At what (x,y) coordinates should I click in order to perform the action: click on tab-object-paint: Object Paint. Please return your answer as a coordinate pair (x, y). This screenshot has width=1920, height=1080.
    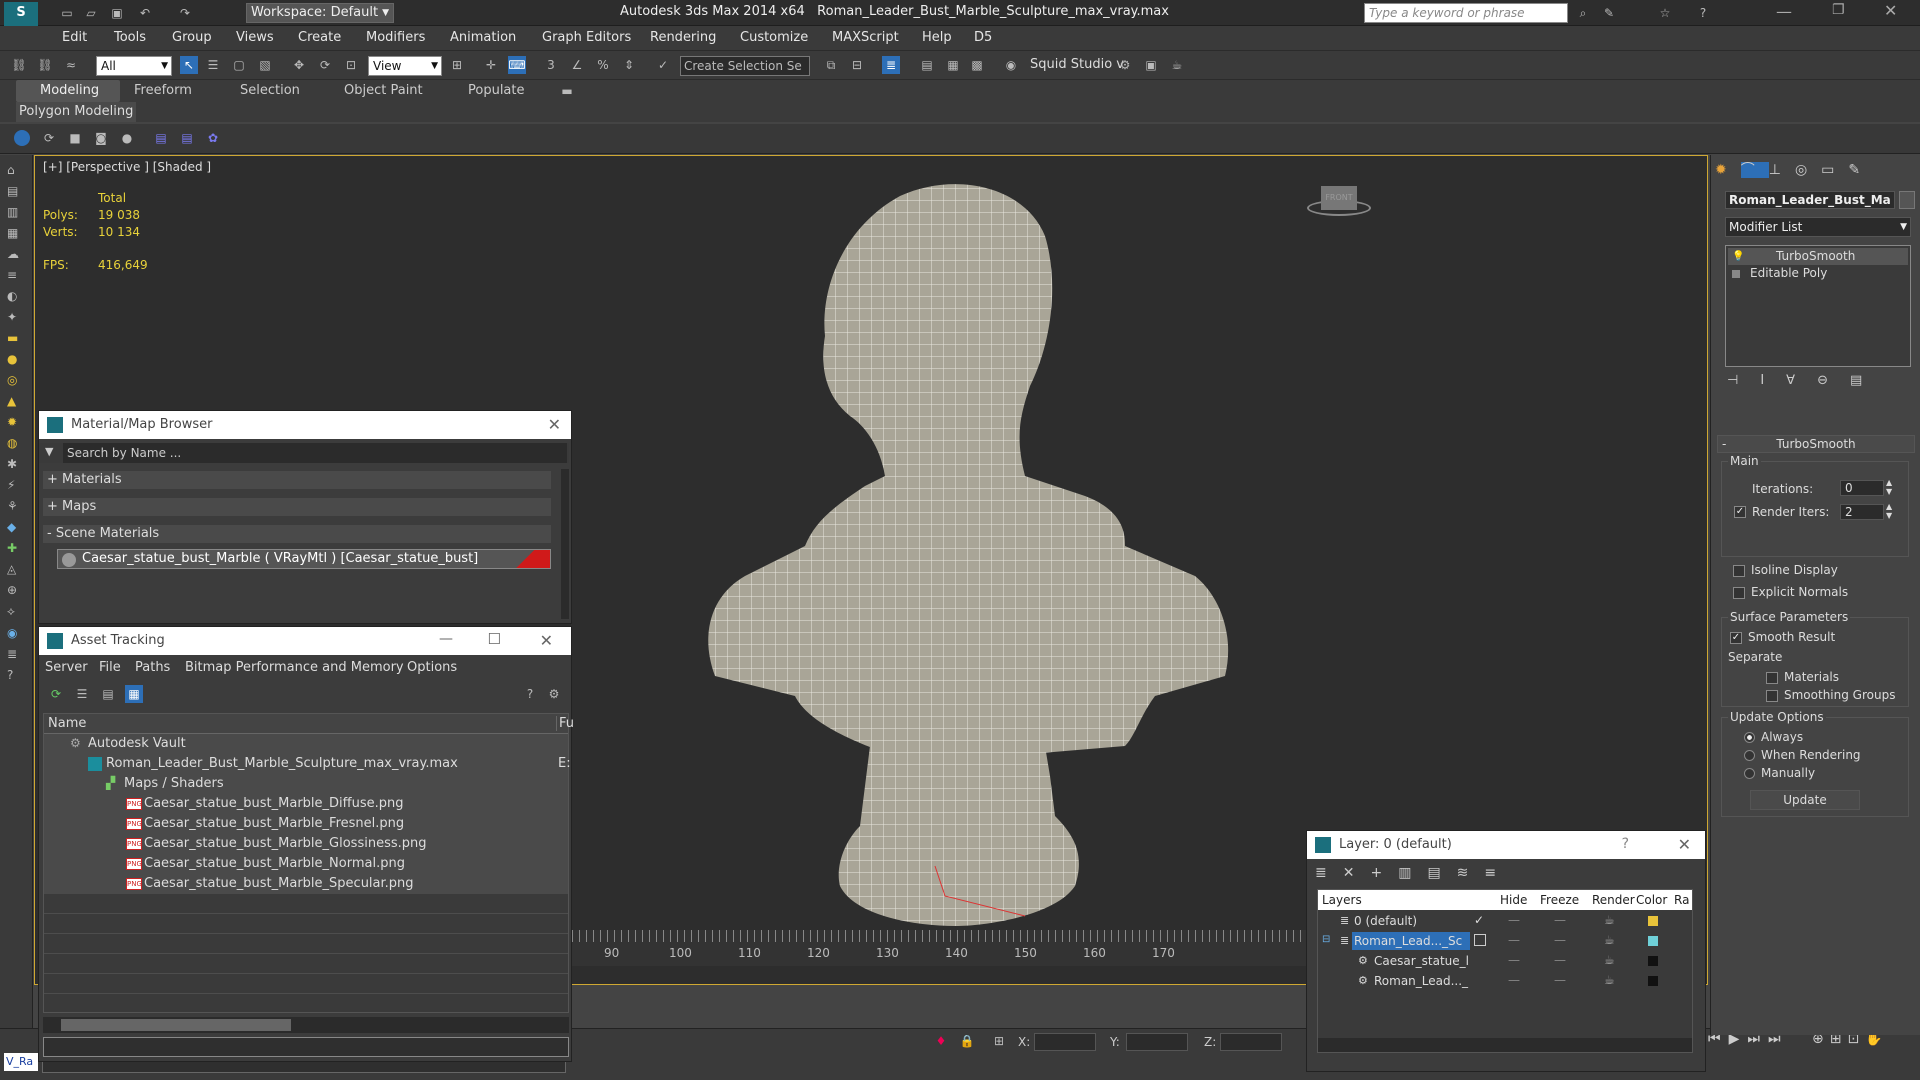
    Looking at the image, I should click on (383, 90).